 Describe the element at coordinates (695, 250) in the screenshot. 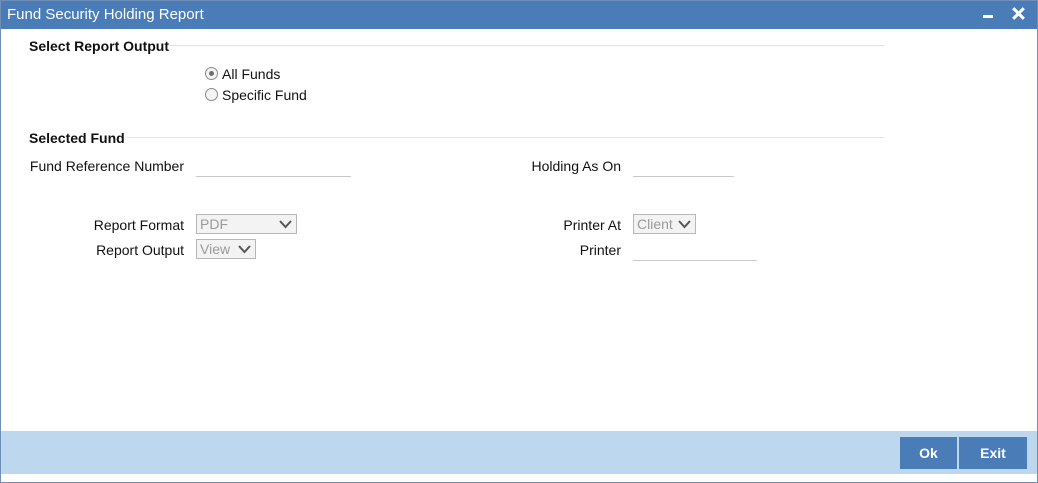

I see `printer-input` at that location.